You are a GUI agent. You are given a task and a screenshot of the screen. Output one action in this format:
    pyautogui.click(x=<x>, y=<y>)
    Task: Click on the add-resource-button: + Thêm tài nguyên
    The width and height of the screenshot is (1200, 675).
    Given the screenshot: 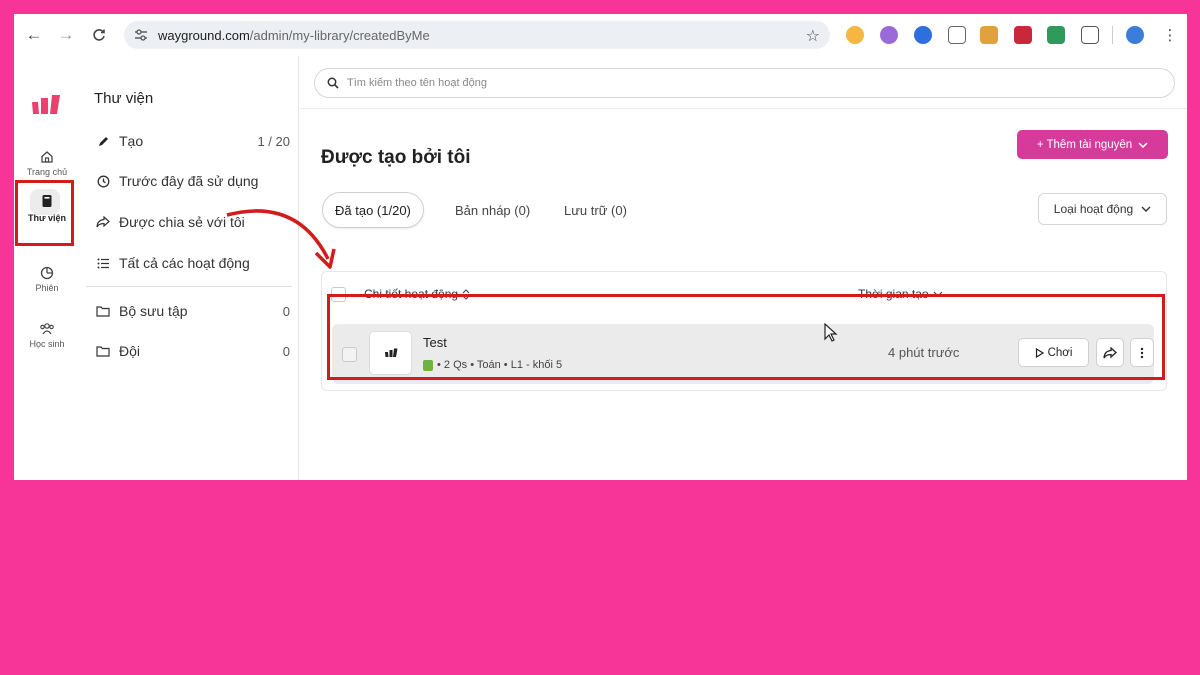 What is the action you would take?
    pyautogui.click(x=1092, y=144)
    